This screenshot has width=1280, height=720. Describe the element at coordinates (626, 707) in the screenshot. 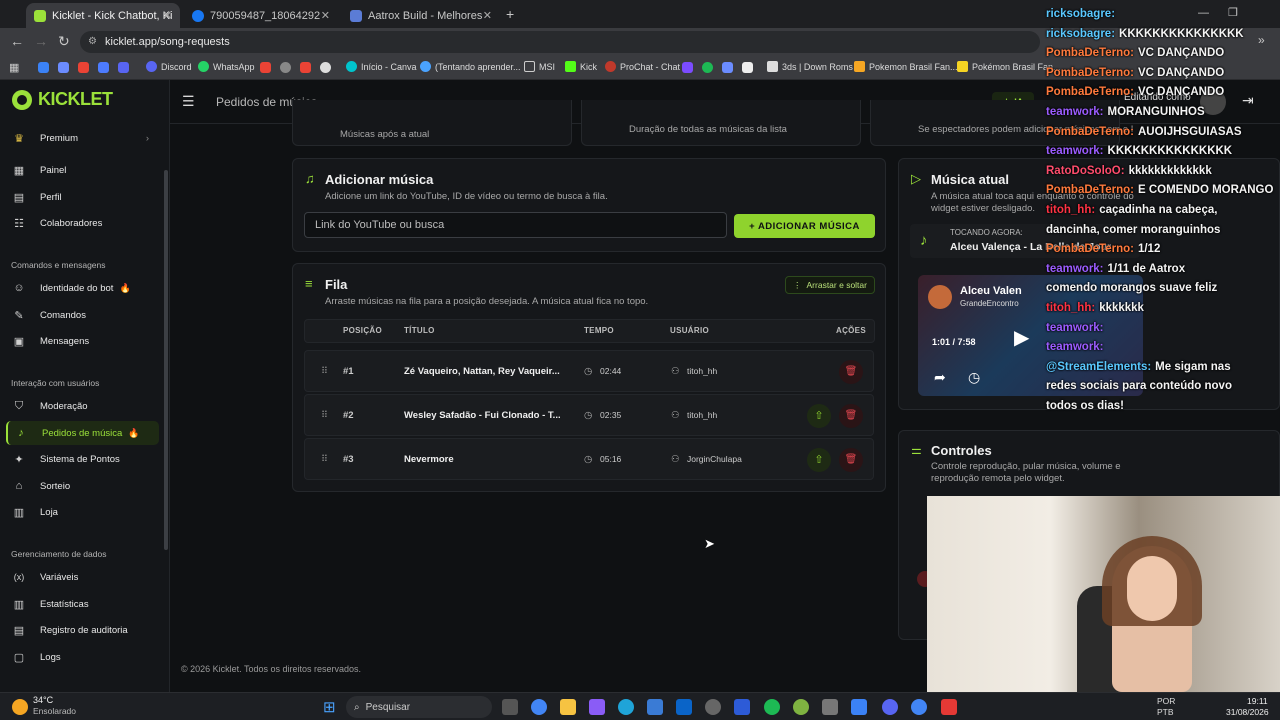

I see `edge-icon` at that location.